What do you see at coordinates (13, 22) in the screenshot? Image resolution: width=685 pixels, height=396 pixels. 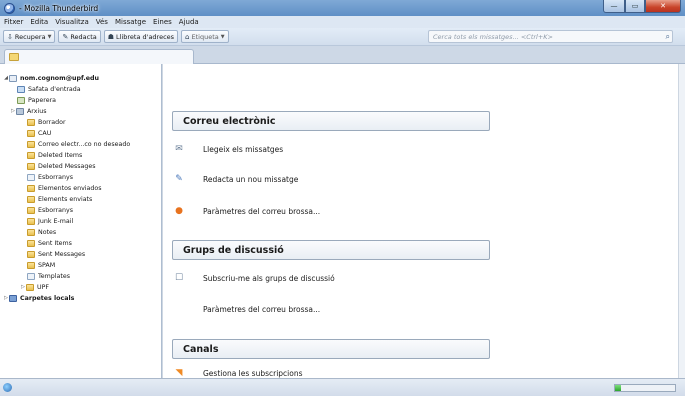 I see `menu-file: Fitxer` at bounding box center [13, 22].